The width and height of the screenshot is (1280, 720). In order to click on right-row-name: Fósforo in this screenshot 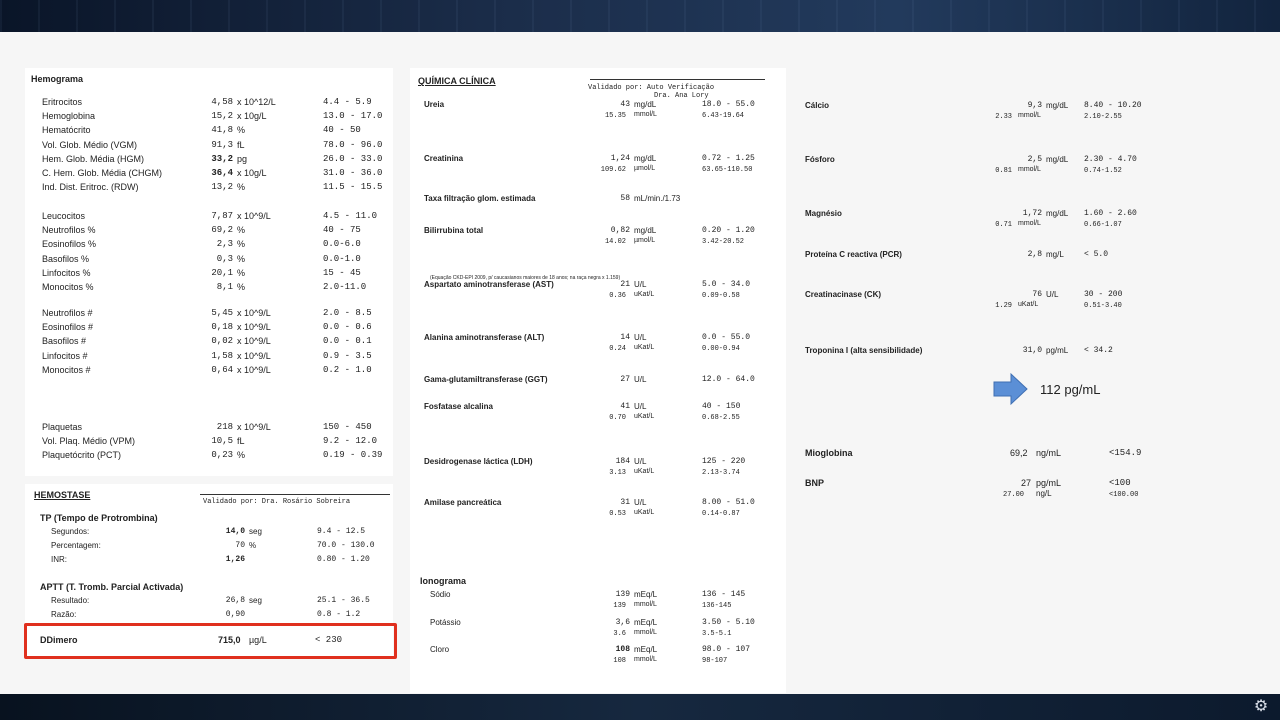, I will do `click(820, 159)`.